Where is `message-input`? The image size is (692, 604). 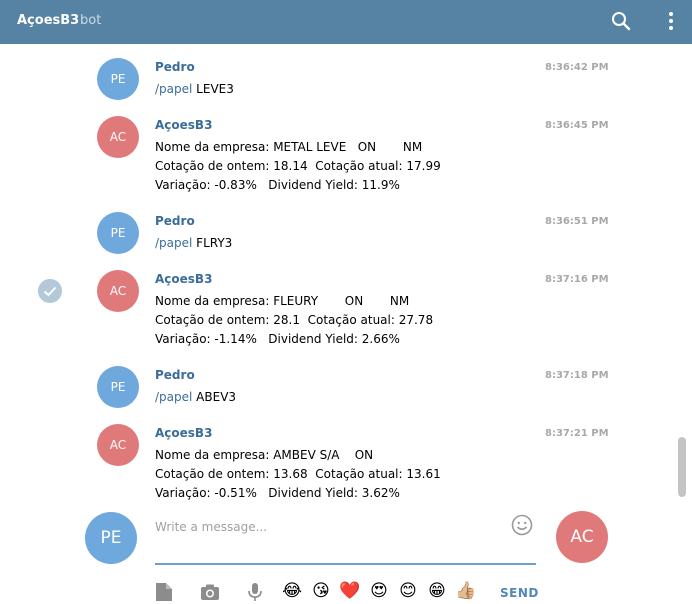
message-input is located at coordinates (327, 527).